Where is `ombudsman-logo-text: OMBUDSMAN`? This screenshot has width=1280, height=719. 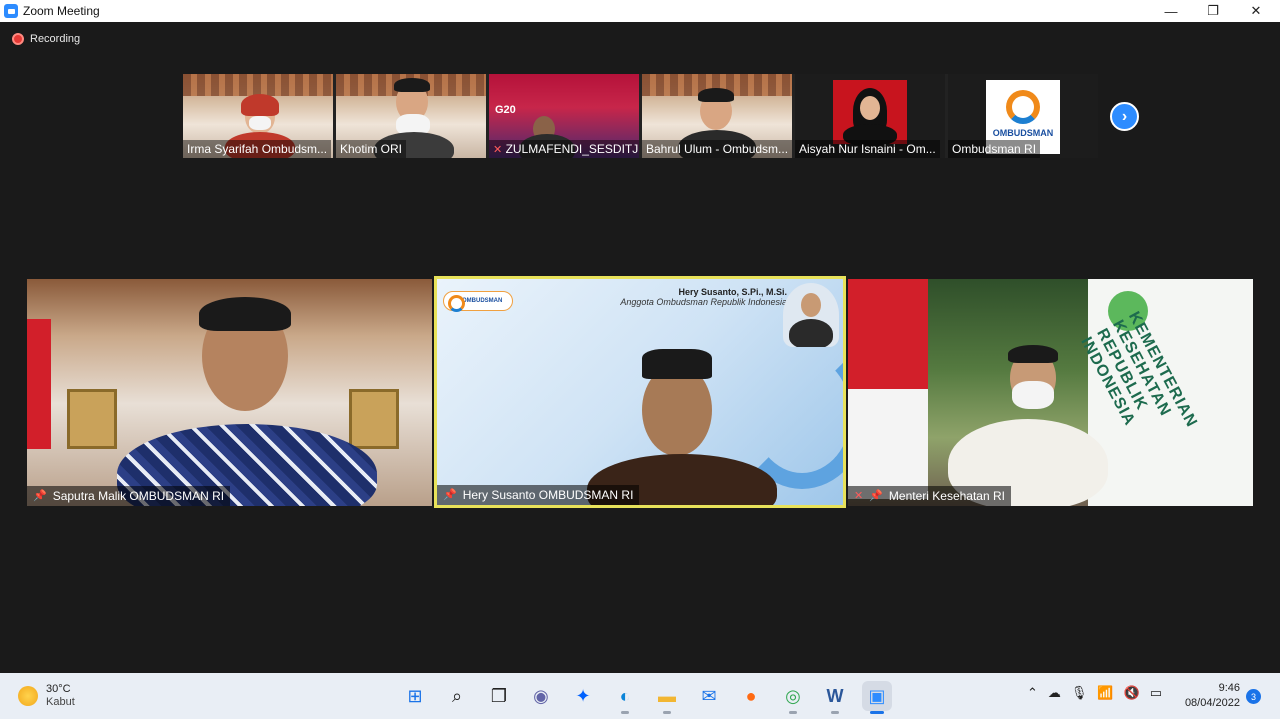 ombudsman-logo-text: OMBUDSMAN is located at coordinates (1023, 133).